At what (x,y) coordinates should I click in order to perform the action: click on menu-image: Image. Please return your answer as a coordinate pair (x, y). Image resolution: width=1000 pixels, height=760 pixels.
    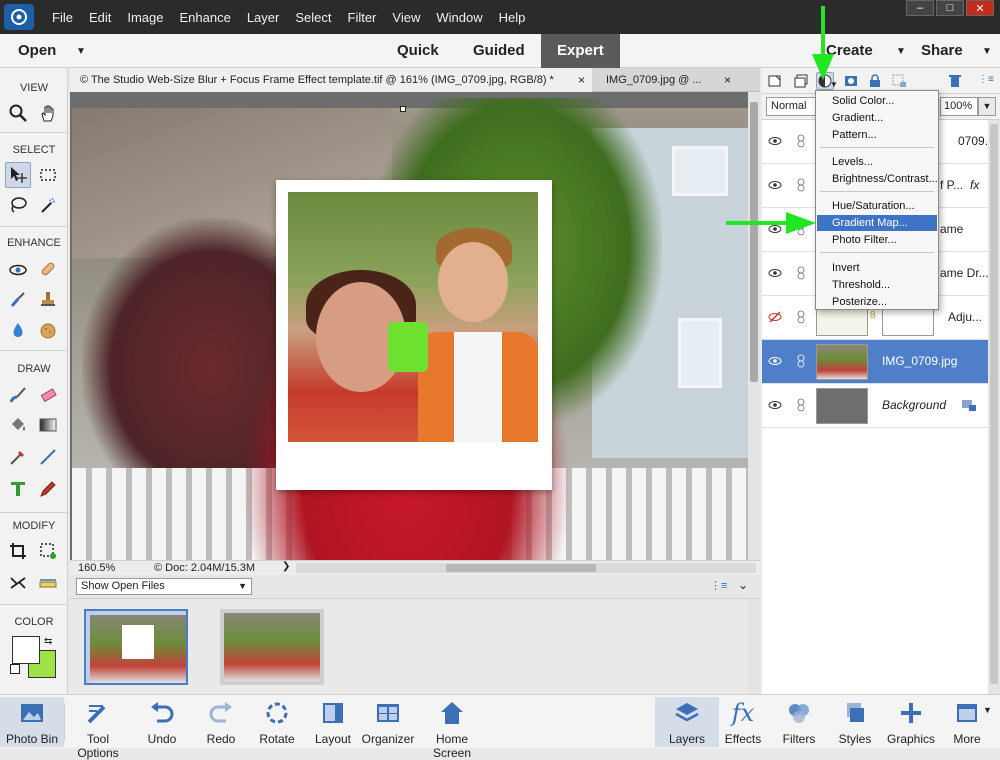
    Looking at the image, I should click on (145, 17).